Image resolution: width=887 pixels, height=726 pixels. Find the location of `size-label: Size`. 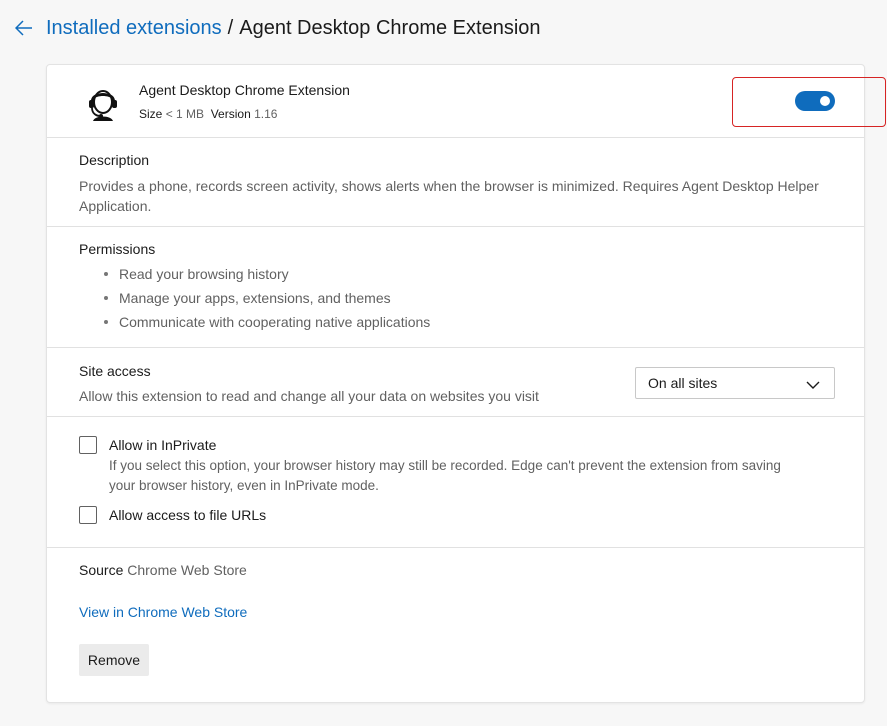

size-label: Size is located at coordinates (151, 114).